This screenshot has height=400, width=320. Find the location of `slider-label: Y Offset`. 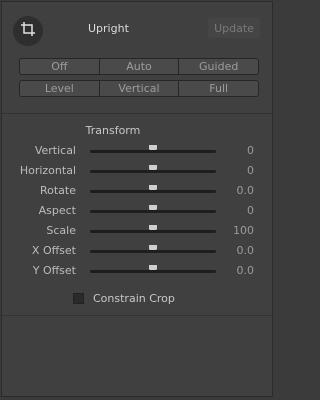

slider-label: Y Offset is located at coordinates (54, 270).